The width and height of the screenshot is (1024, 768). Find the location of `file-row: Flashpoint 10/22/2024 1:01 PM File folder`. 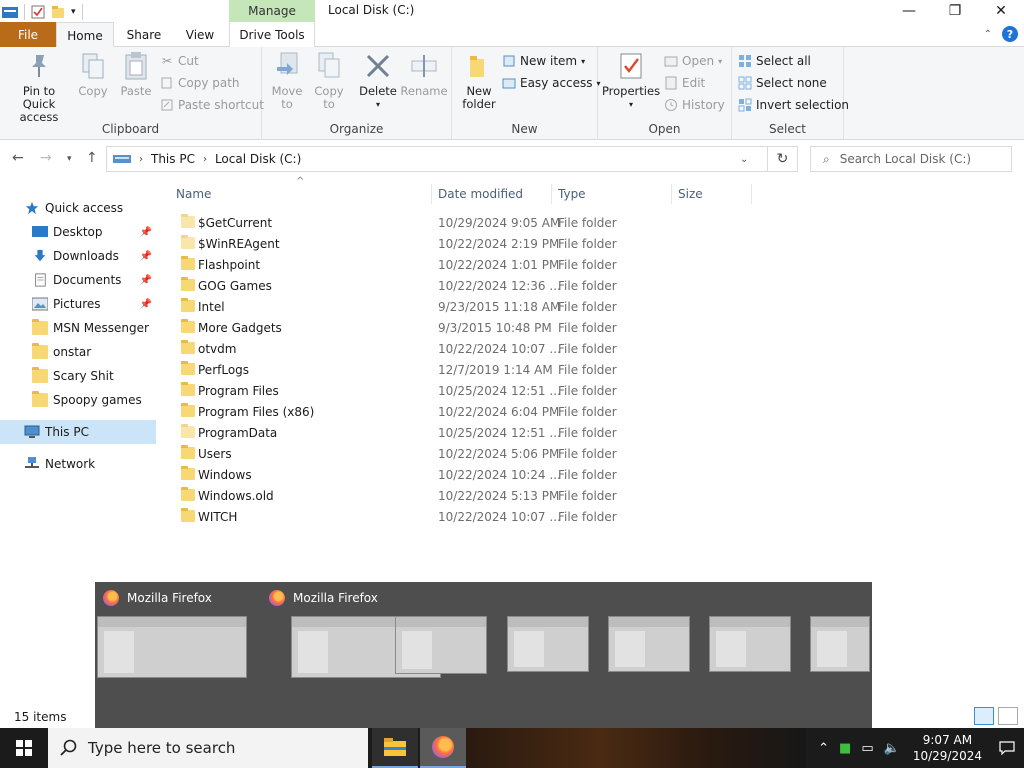

file-row: Flashpoint 10/22/2024 1:01 PM File folder is located at coordinates (464, 264).